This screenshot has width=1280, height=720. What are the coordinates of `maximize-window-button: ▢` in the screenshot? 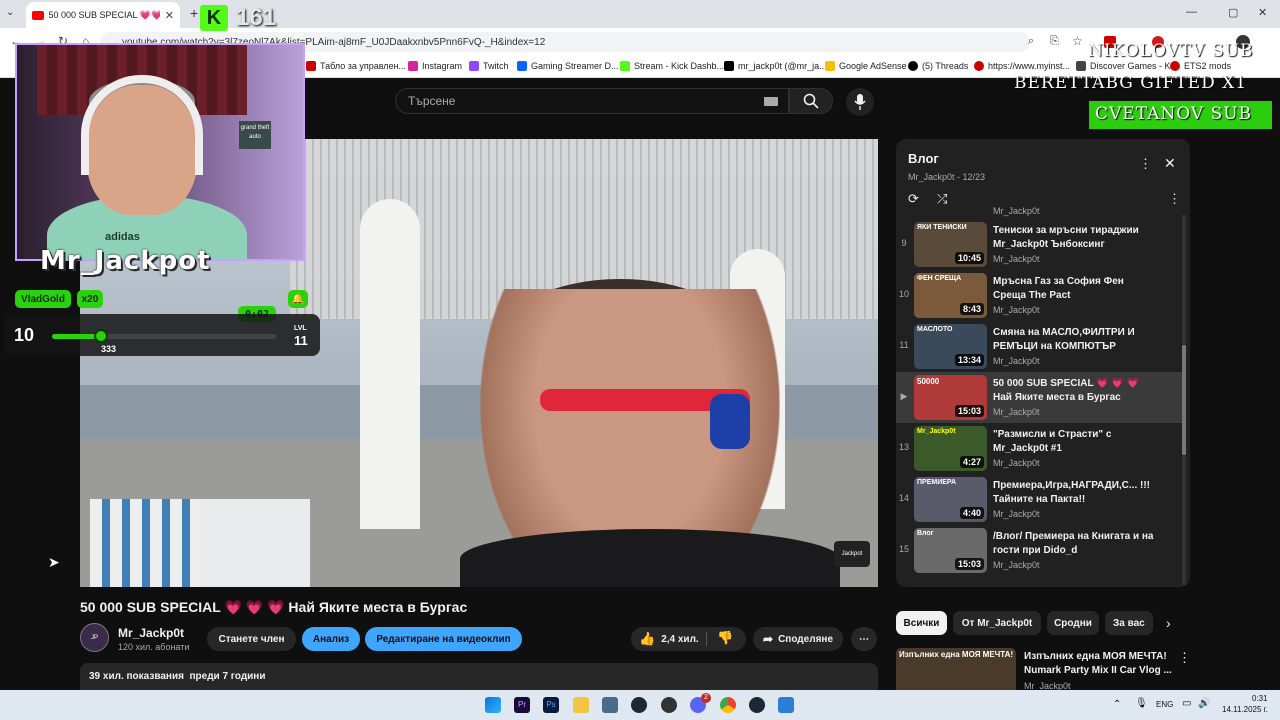 It's located at (1233, 12).